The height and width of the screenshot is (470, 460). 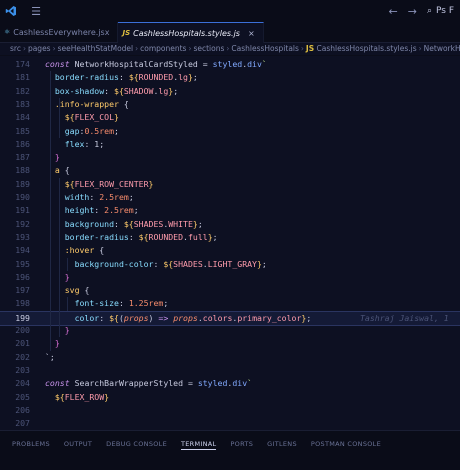 What do you see at coordinates (22, 250) in the screenshot?
I see `line-number: 194` at bounding box center [22, 250].